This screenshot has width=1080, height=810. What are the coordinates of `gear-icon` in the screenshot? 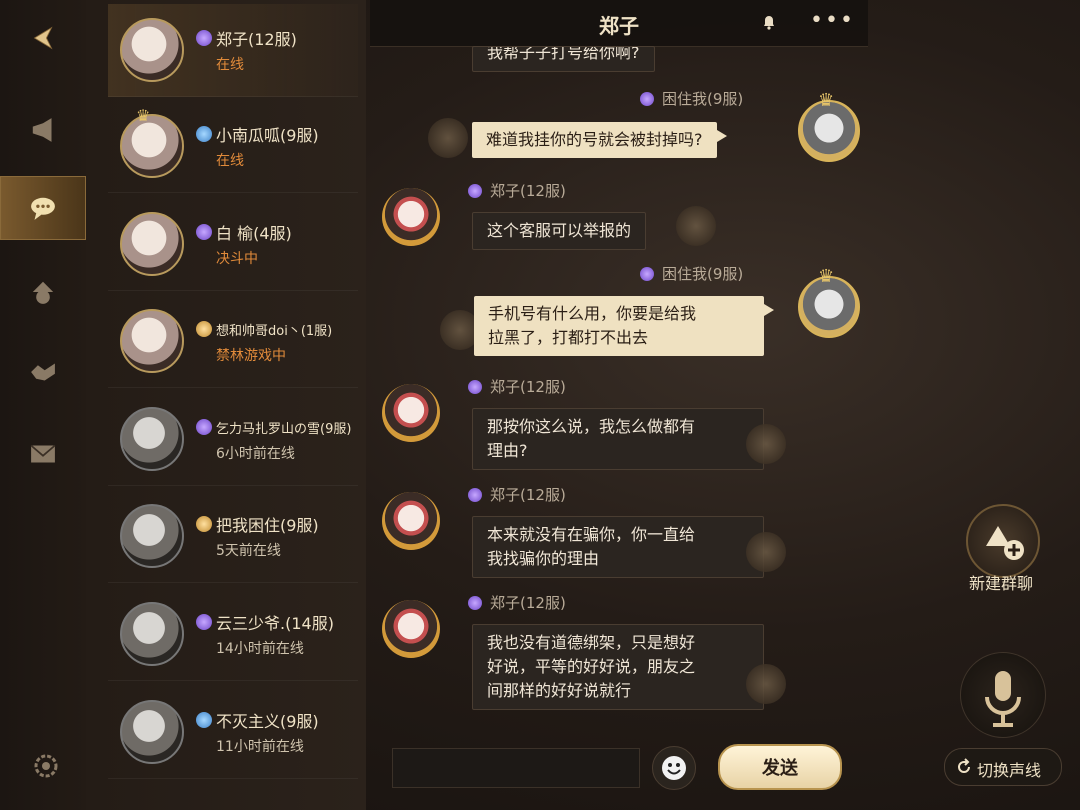 It's located at (46, 766).